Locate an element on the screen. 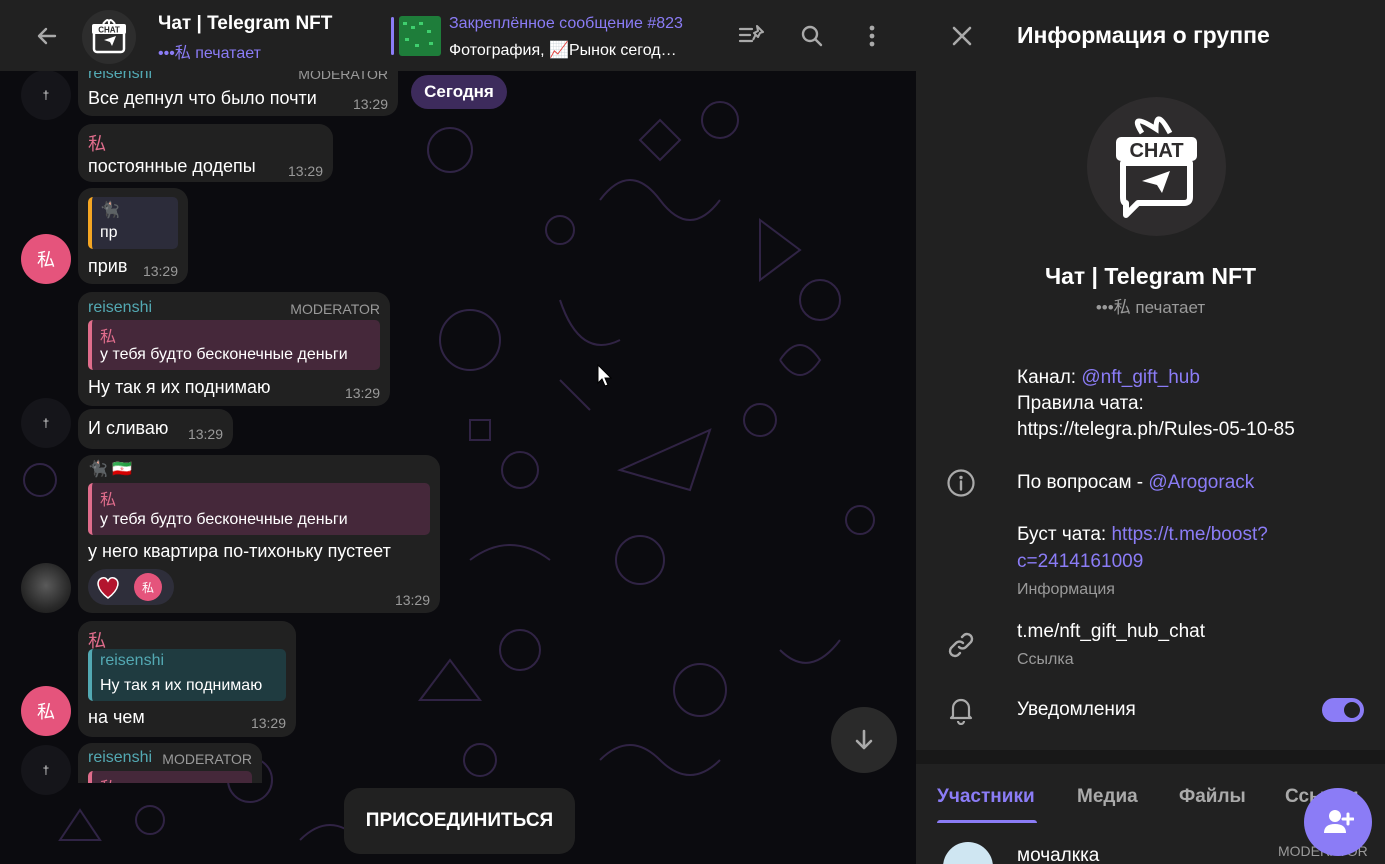 This screenshot has width=1385, height=864. reply-quote: 私 is located at coordinates (170, 777).